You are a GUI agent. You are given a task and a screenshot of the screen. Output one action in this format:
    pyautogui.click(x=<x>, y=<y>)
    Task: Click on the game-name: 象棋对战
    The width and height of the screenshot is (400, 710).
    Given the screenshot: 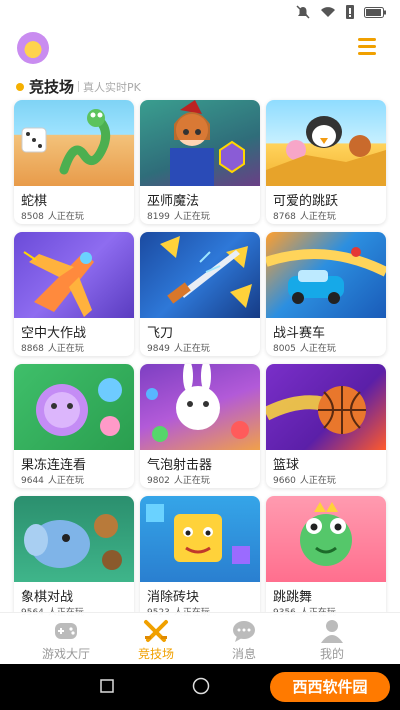 What is the action you would take?
    pyautogui.click(x=47, y=597)
    